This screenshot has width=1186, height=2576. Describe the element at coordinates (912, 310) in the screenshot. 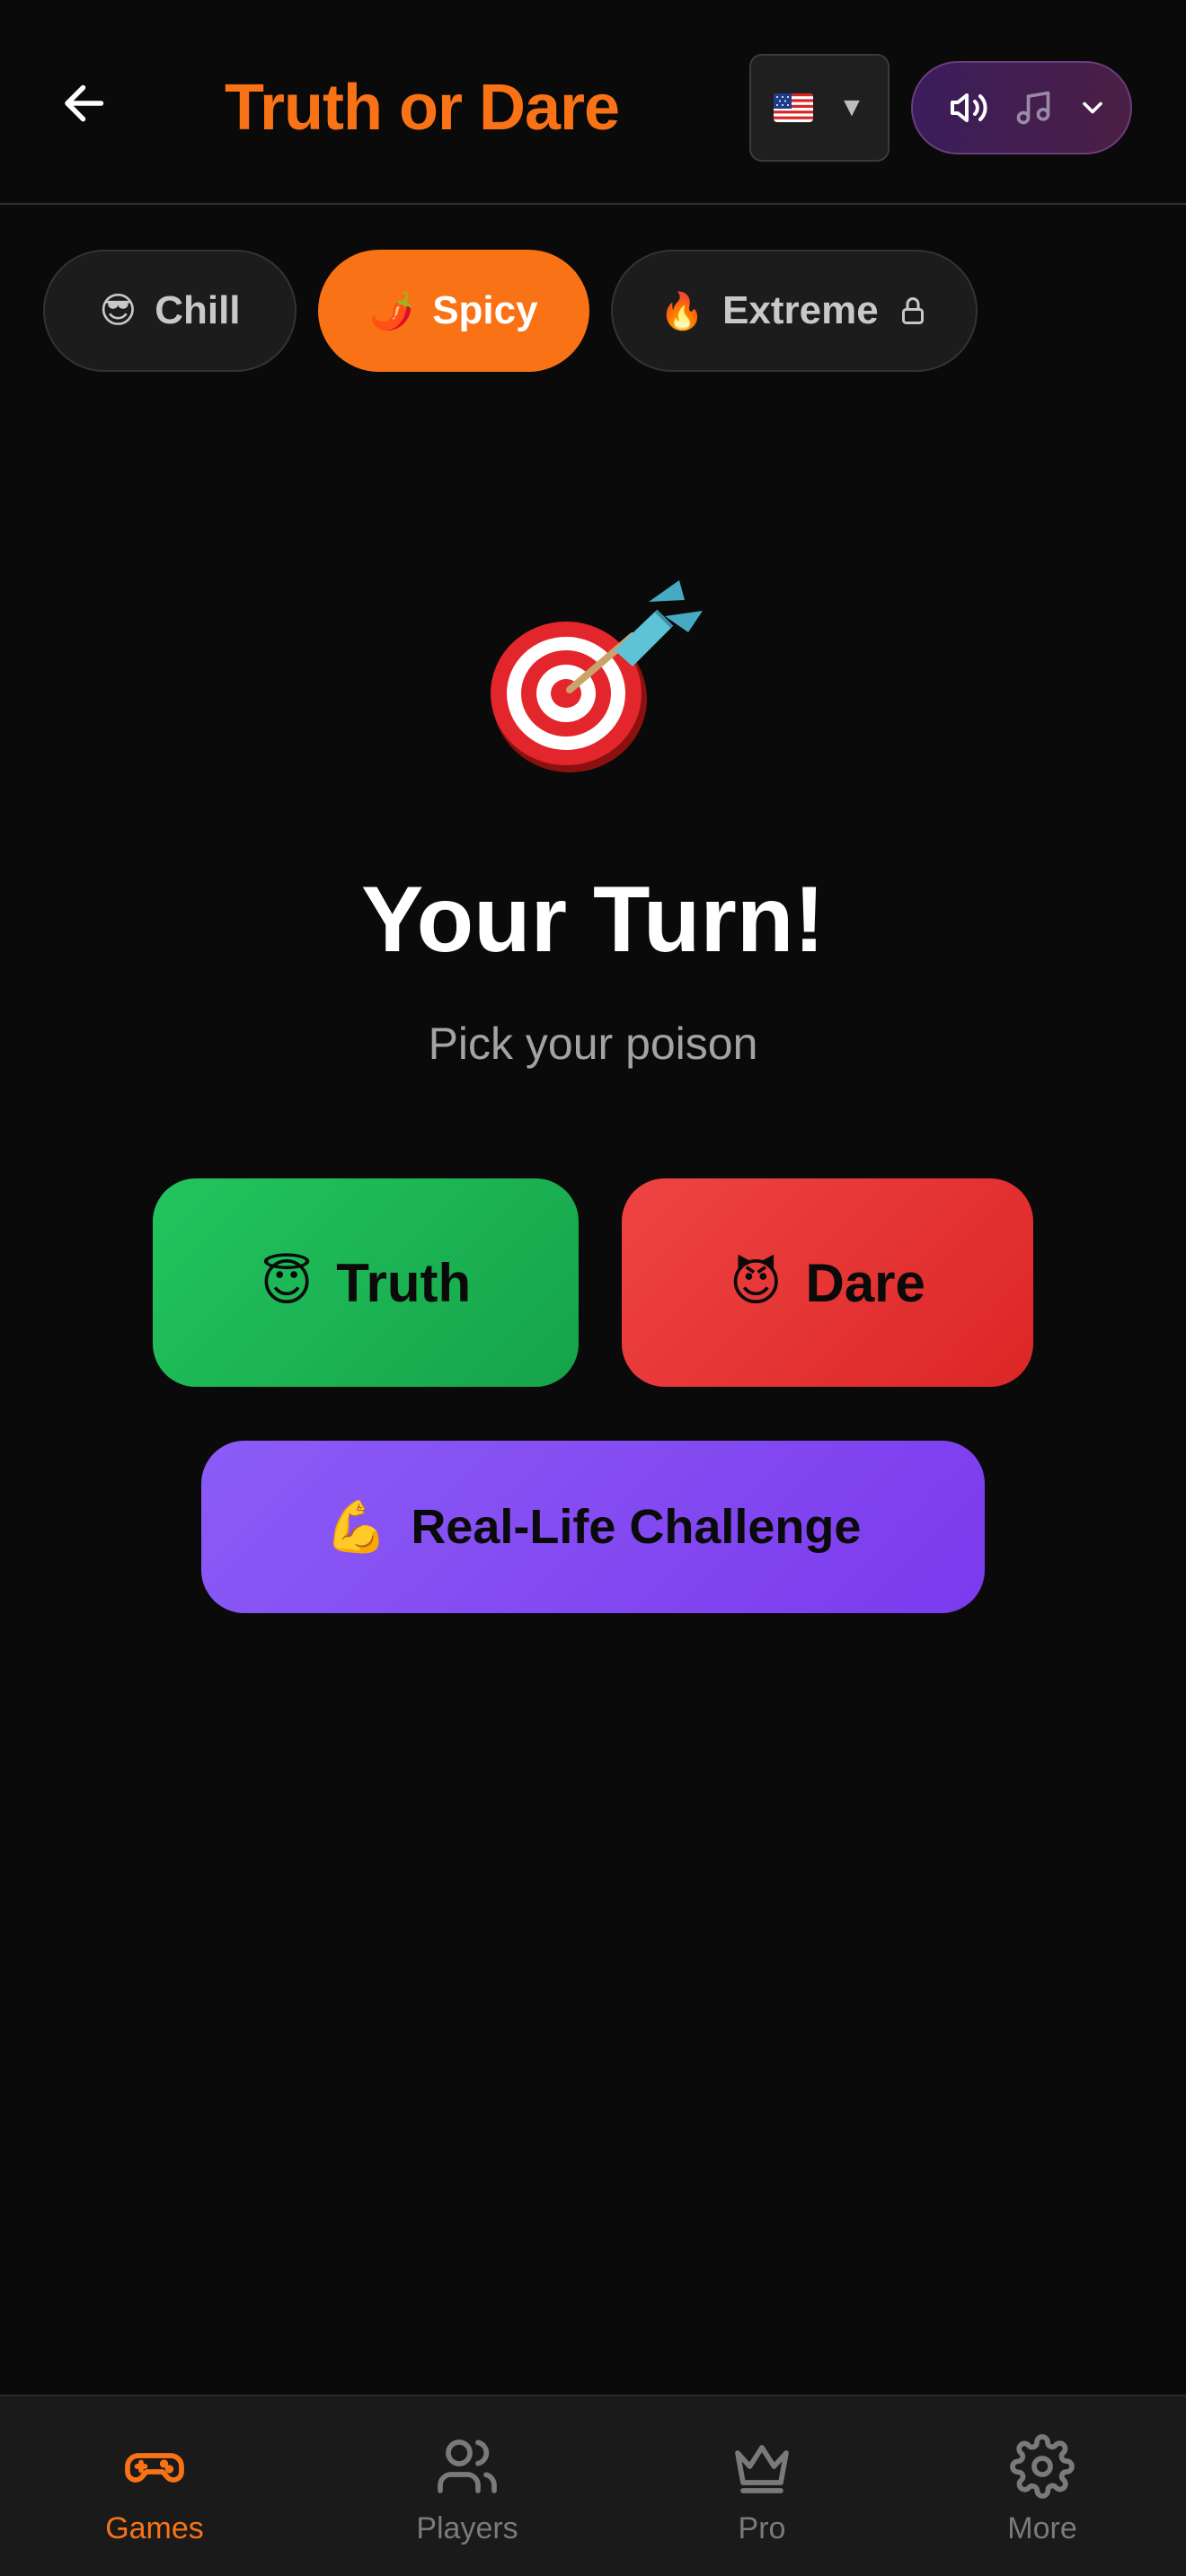

I see `lock-icon` at that location.